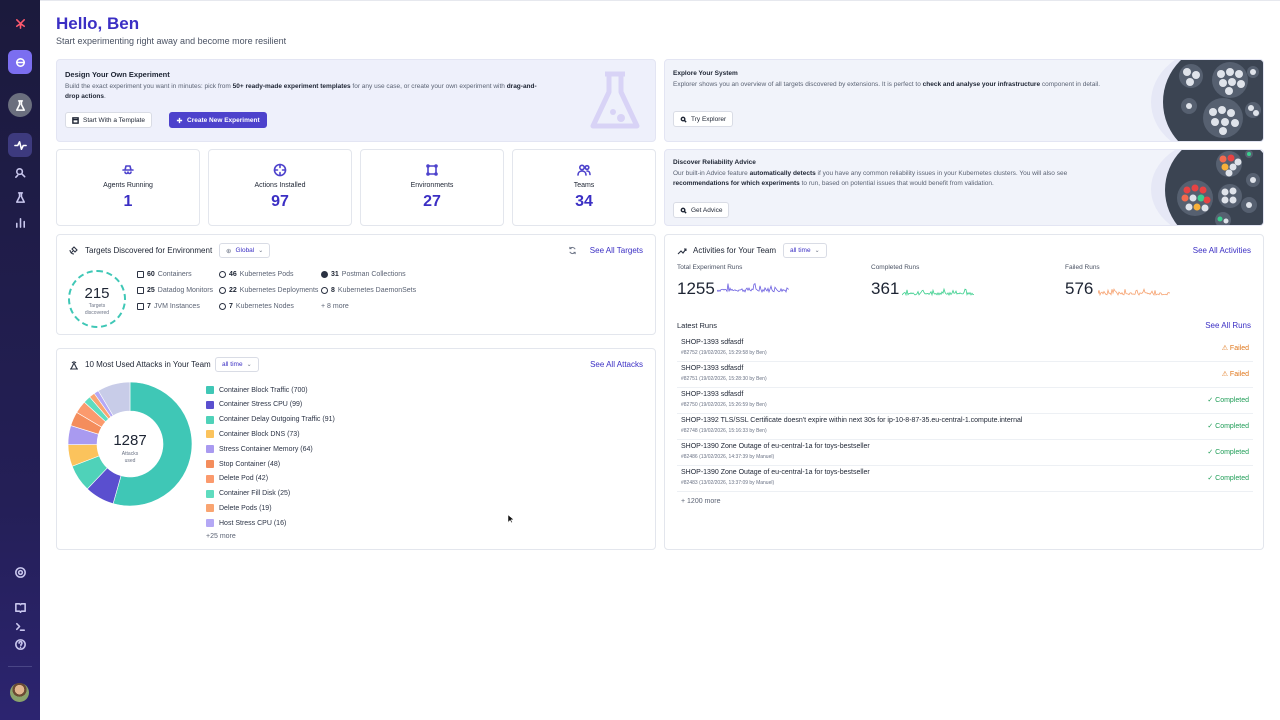 The height and width of the screenshot is (720, 1280). What do you see at coordinates (229, 251) in the screenshot?
I see `globe-icon: ⊕` at bounding box center [229, 251].